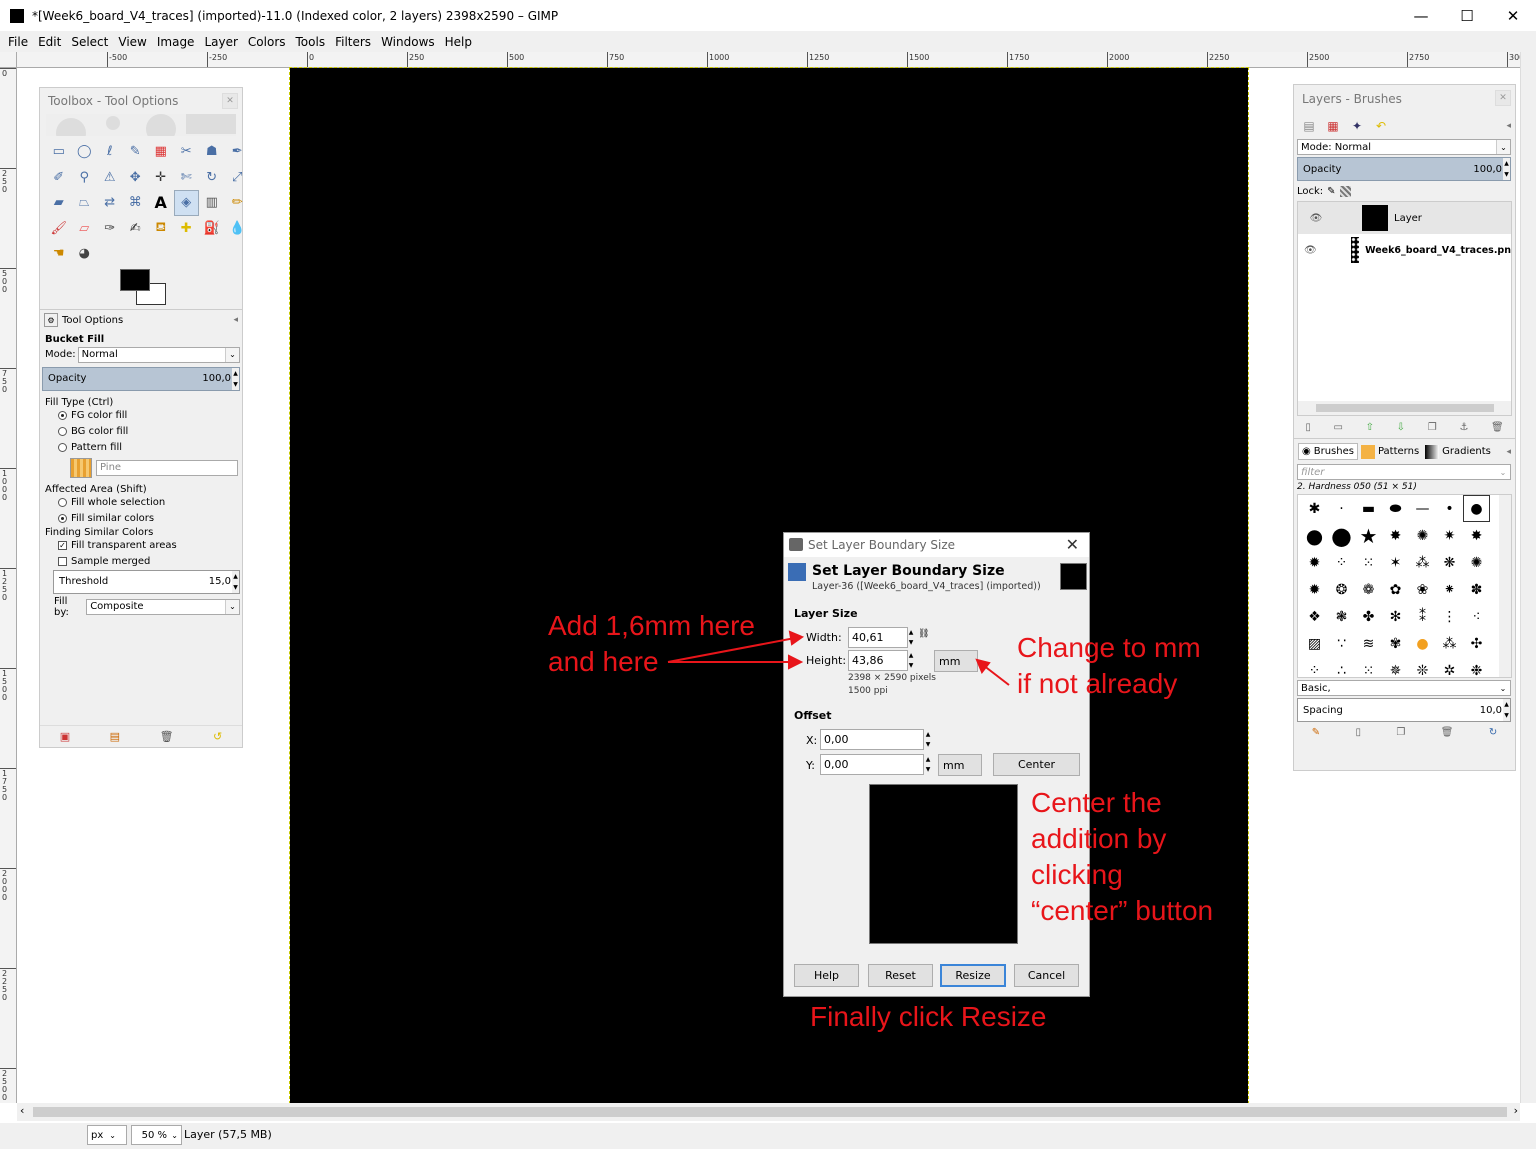 Image resolution: width=1536 pixels, height=1149 pixels. Describe the element at coordinates (267, 42) in the screenshot. I see `menu-colors: Colors` at that location.